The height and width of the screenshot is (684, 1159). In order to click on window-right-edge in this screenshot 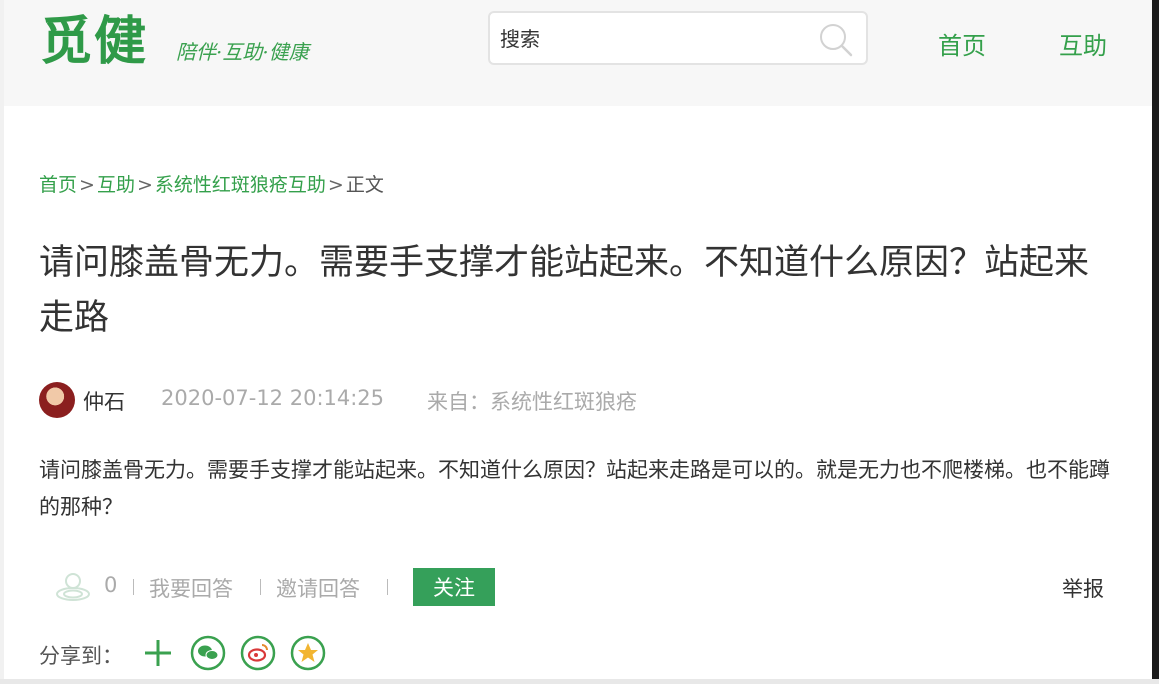, I will do `click(1155, 342)`.